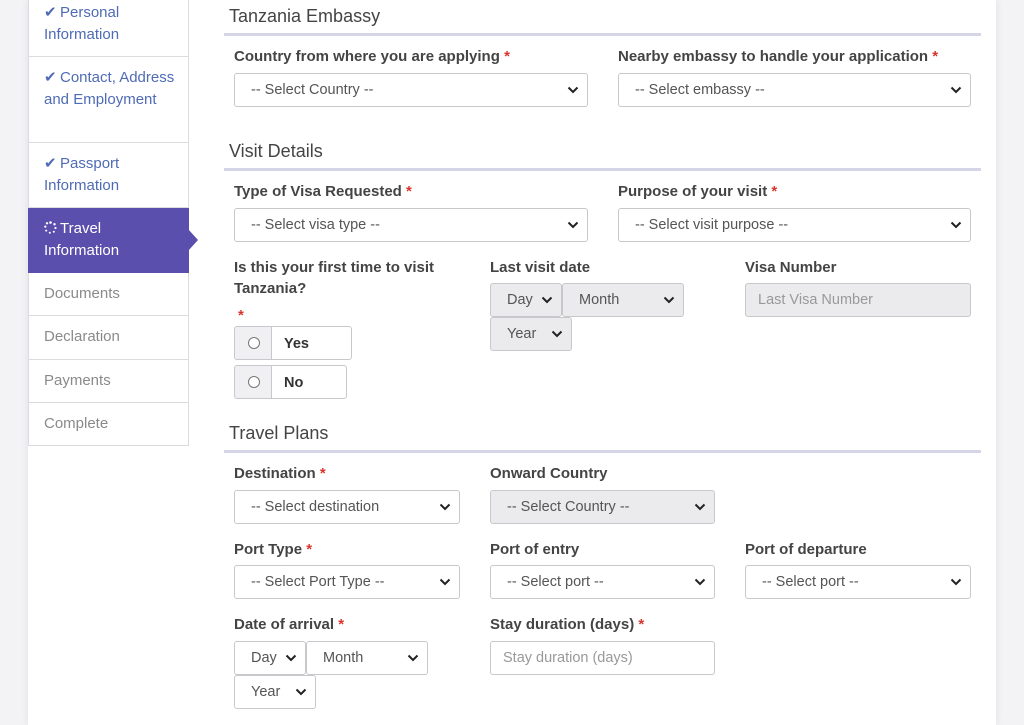 This screenshot has width=1024, height=725. I want to click on last-visit-day-select: Day, so click(526, 300).